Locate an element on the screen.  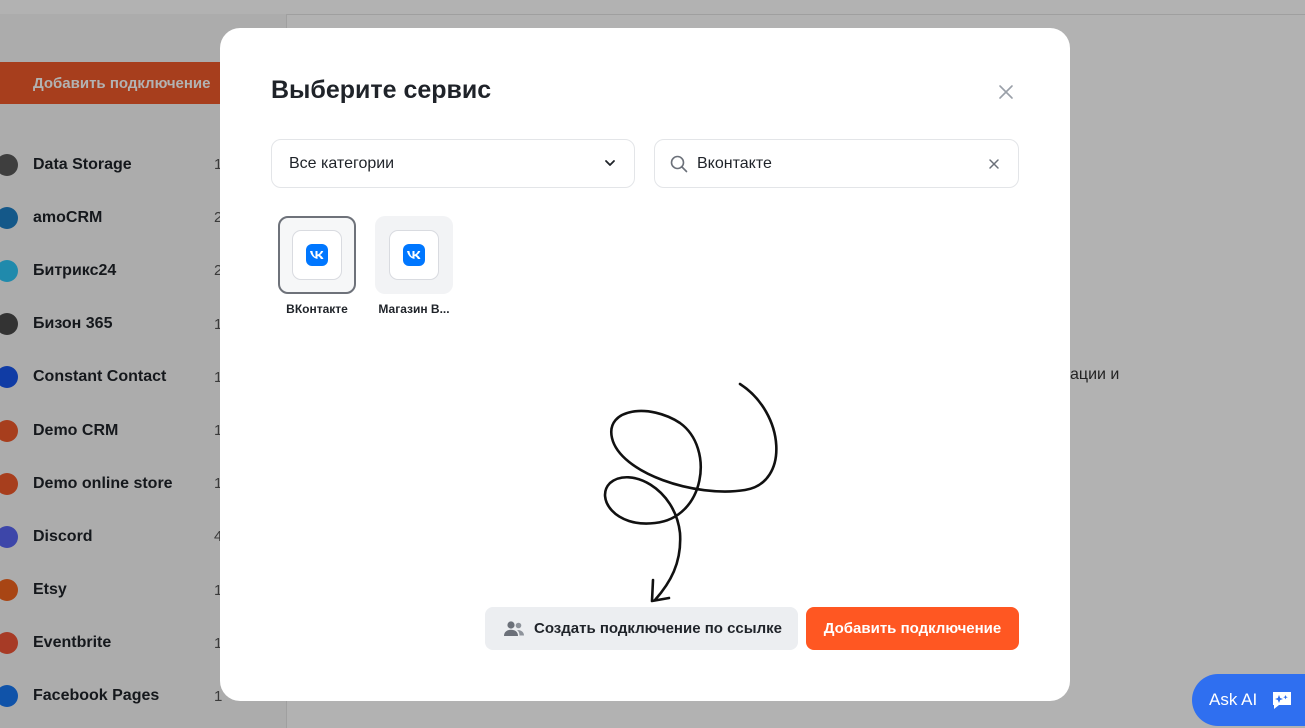
hand-drawn-arrow-annotation is located at coordinates (690, 492).